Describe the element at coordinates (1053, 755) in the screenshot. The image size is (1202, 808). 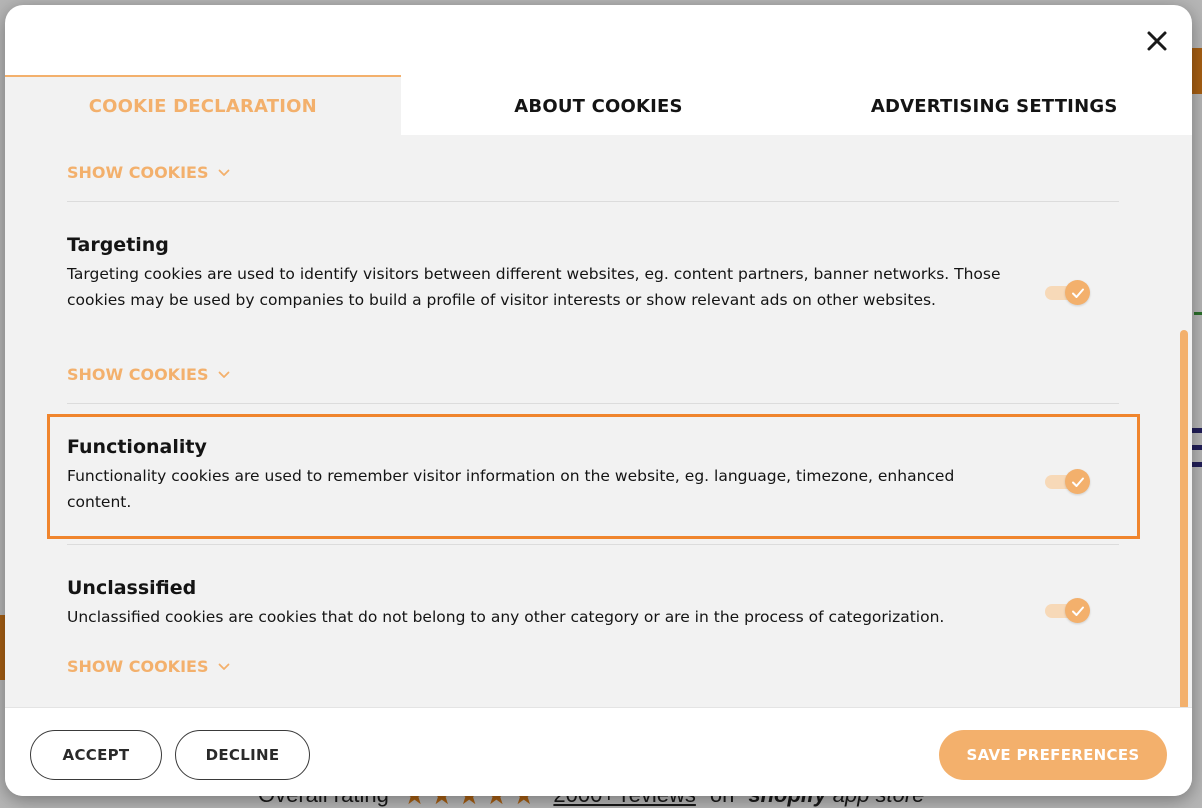
I see `save-preferences-button: SAVE PREFERENCES` at that location.